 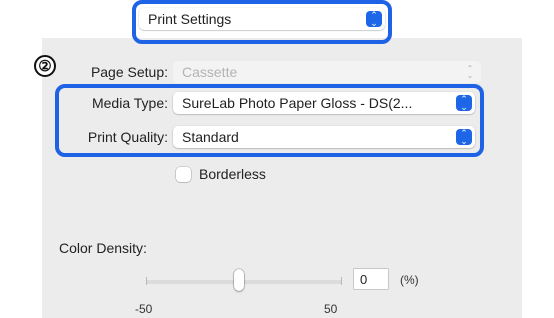 I want to click on page-setup-value: Cassette, so click(x=210, y=72).